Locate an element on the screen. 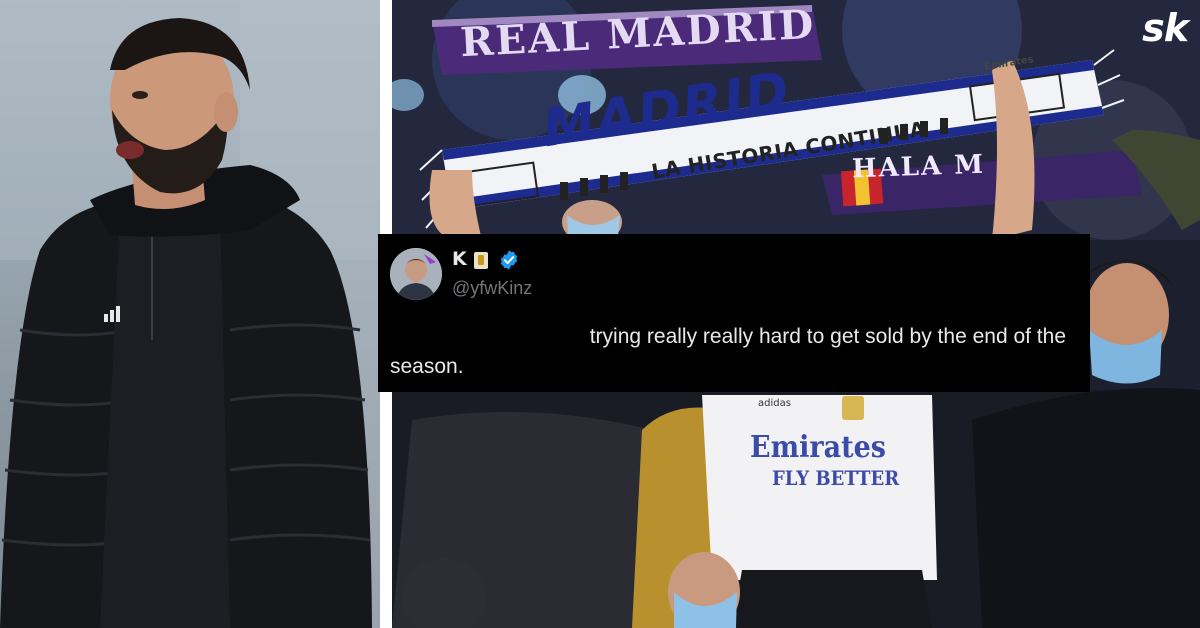 The width and height of the screenshot is (1200, 628). sticker-emoji-icon is located at coordinates (481, 260).